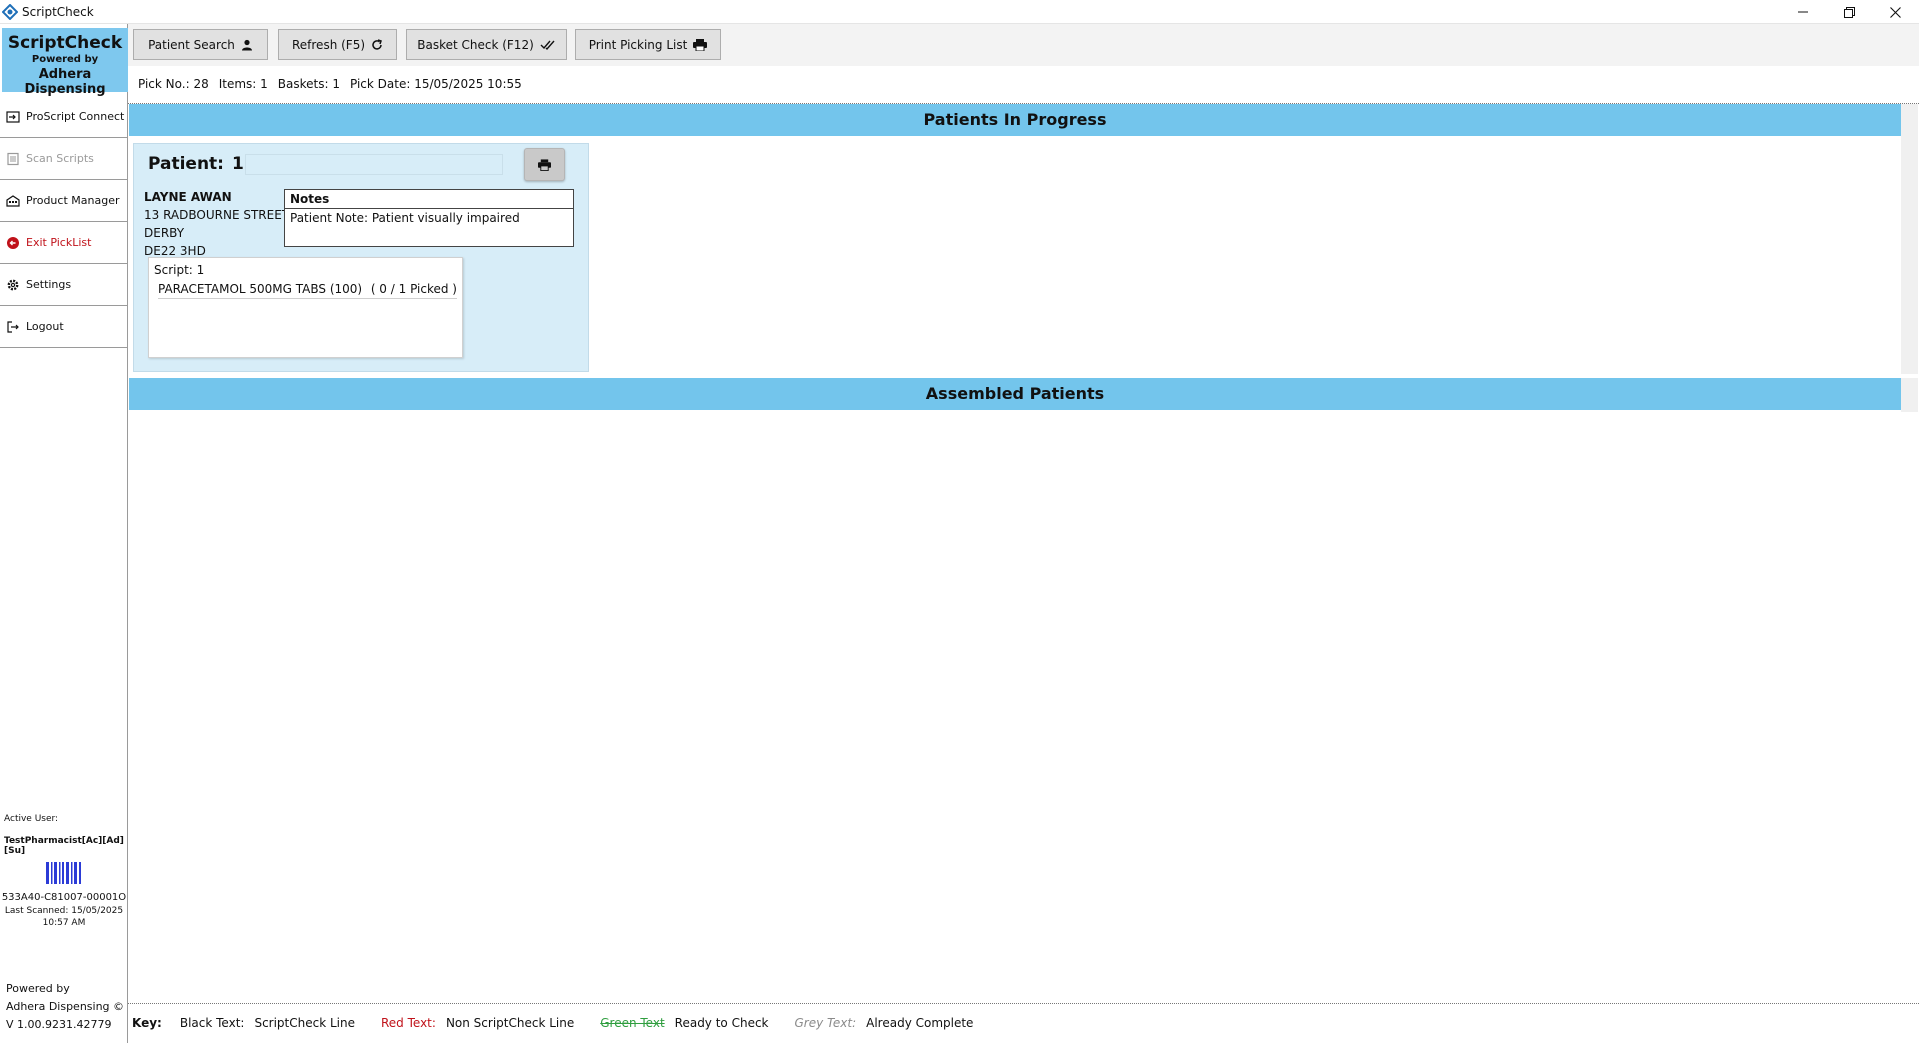  Describe the element at coordinates (13, 326) in the screenshot. I see `logout-icon` at that location.